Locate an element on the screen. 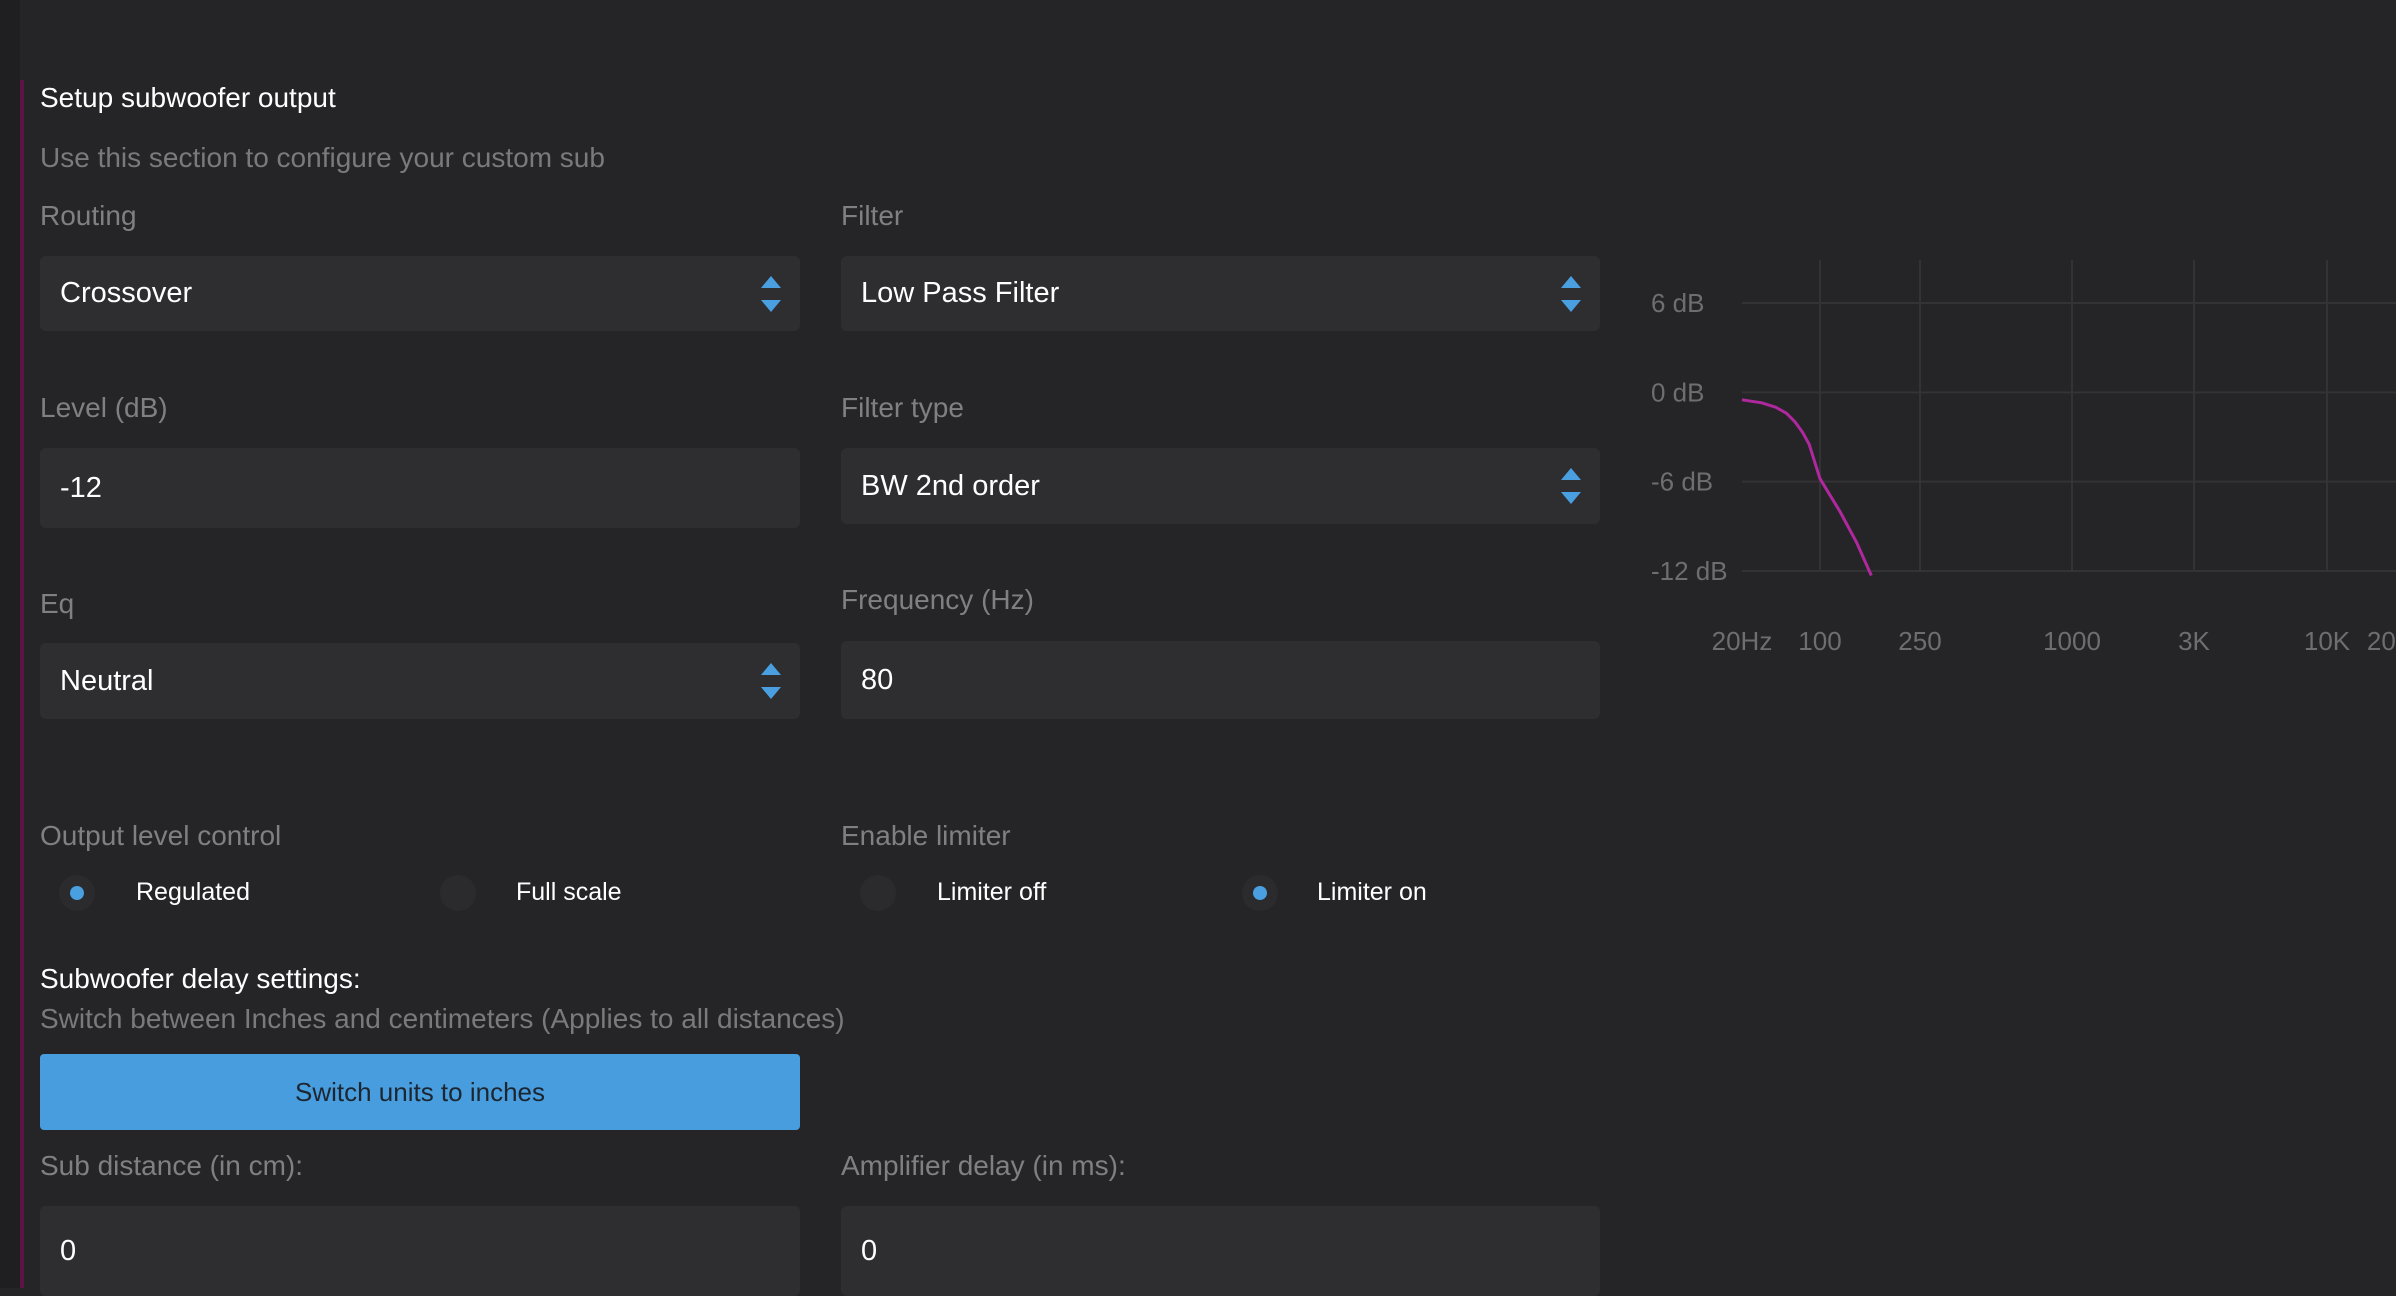 The height and width of the screenshot is (1296, 2396). level-value: -12 is located at coordinates (81, 487).